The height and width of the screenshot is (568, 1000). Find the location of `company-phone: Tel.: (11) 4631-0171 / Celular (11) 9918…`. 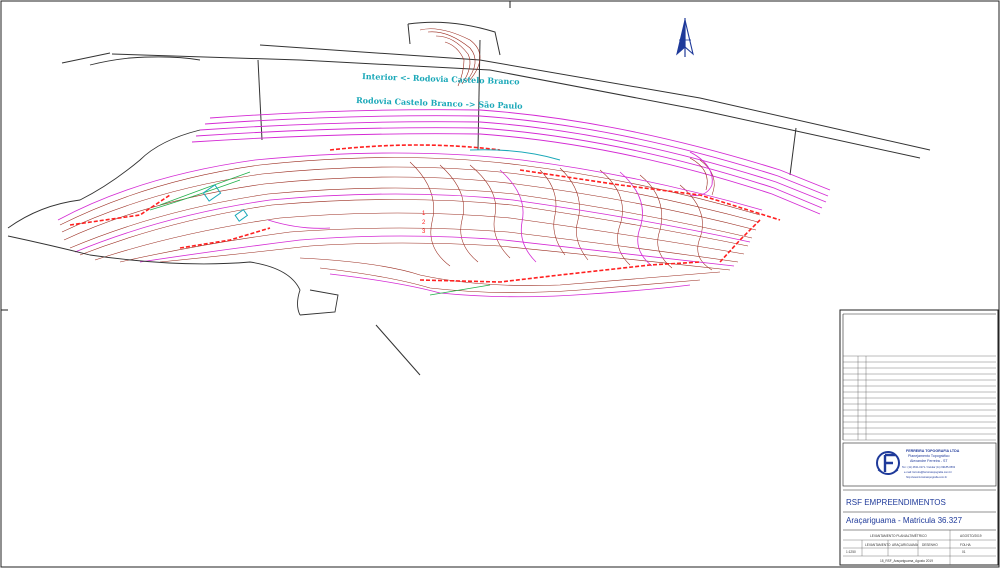

company-phone: Tel.: (11) 4631-0171 / Celular (11) 9918… is located at coordinates (929, 467).